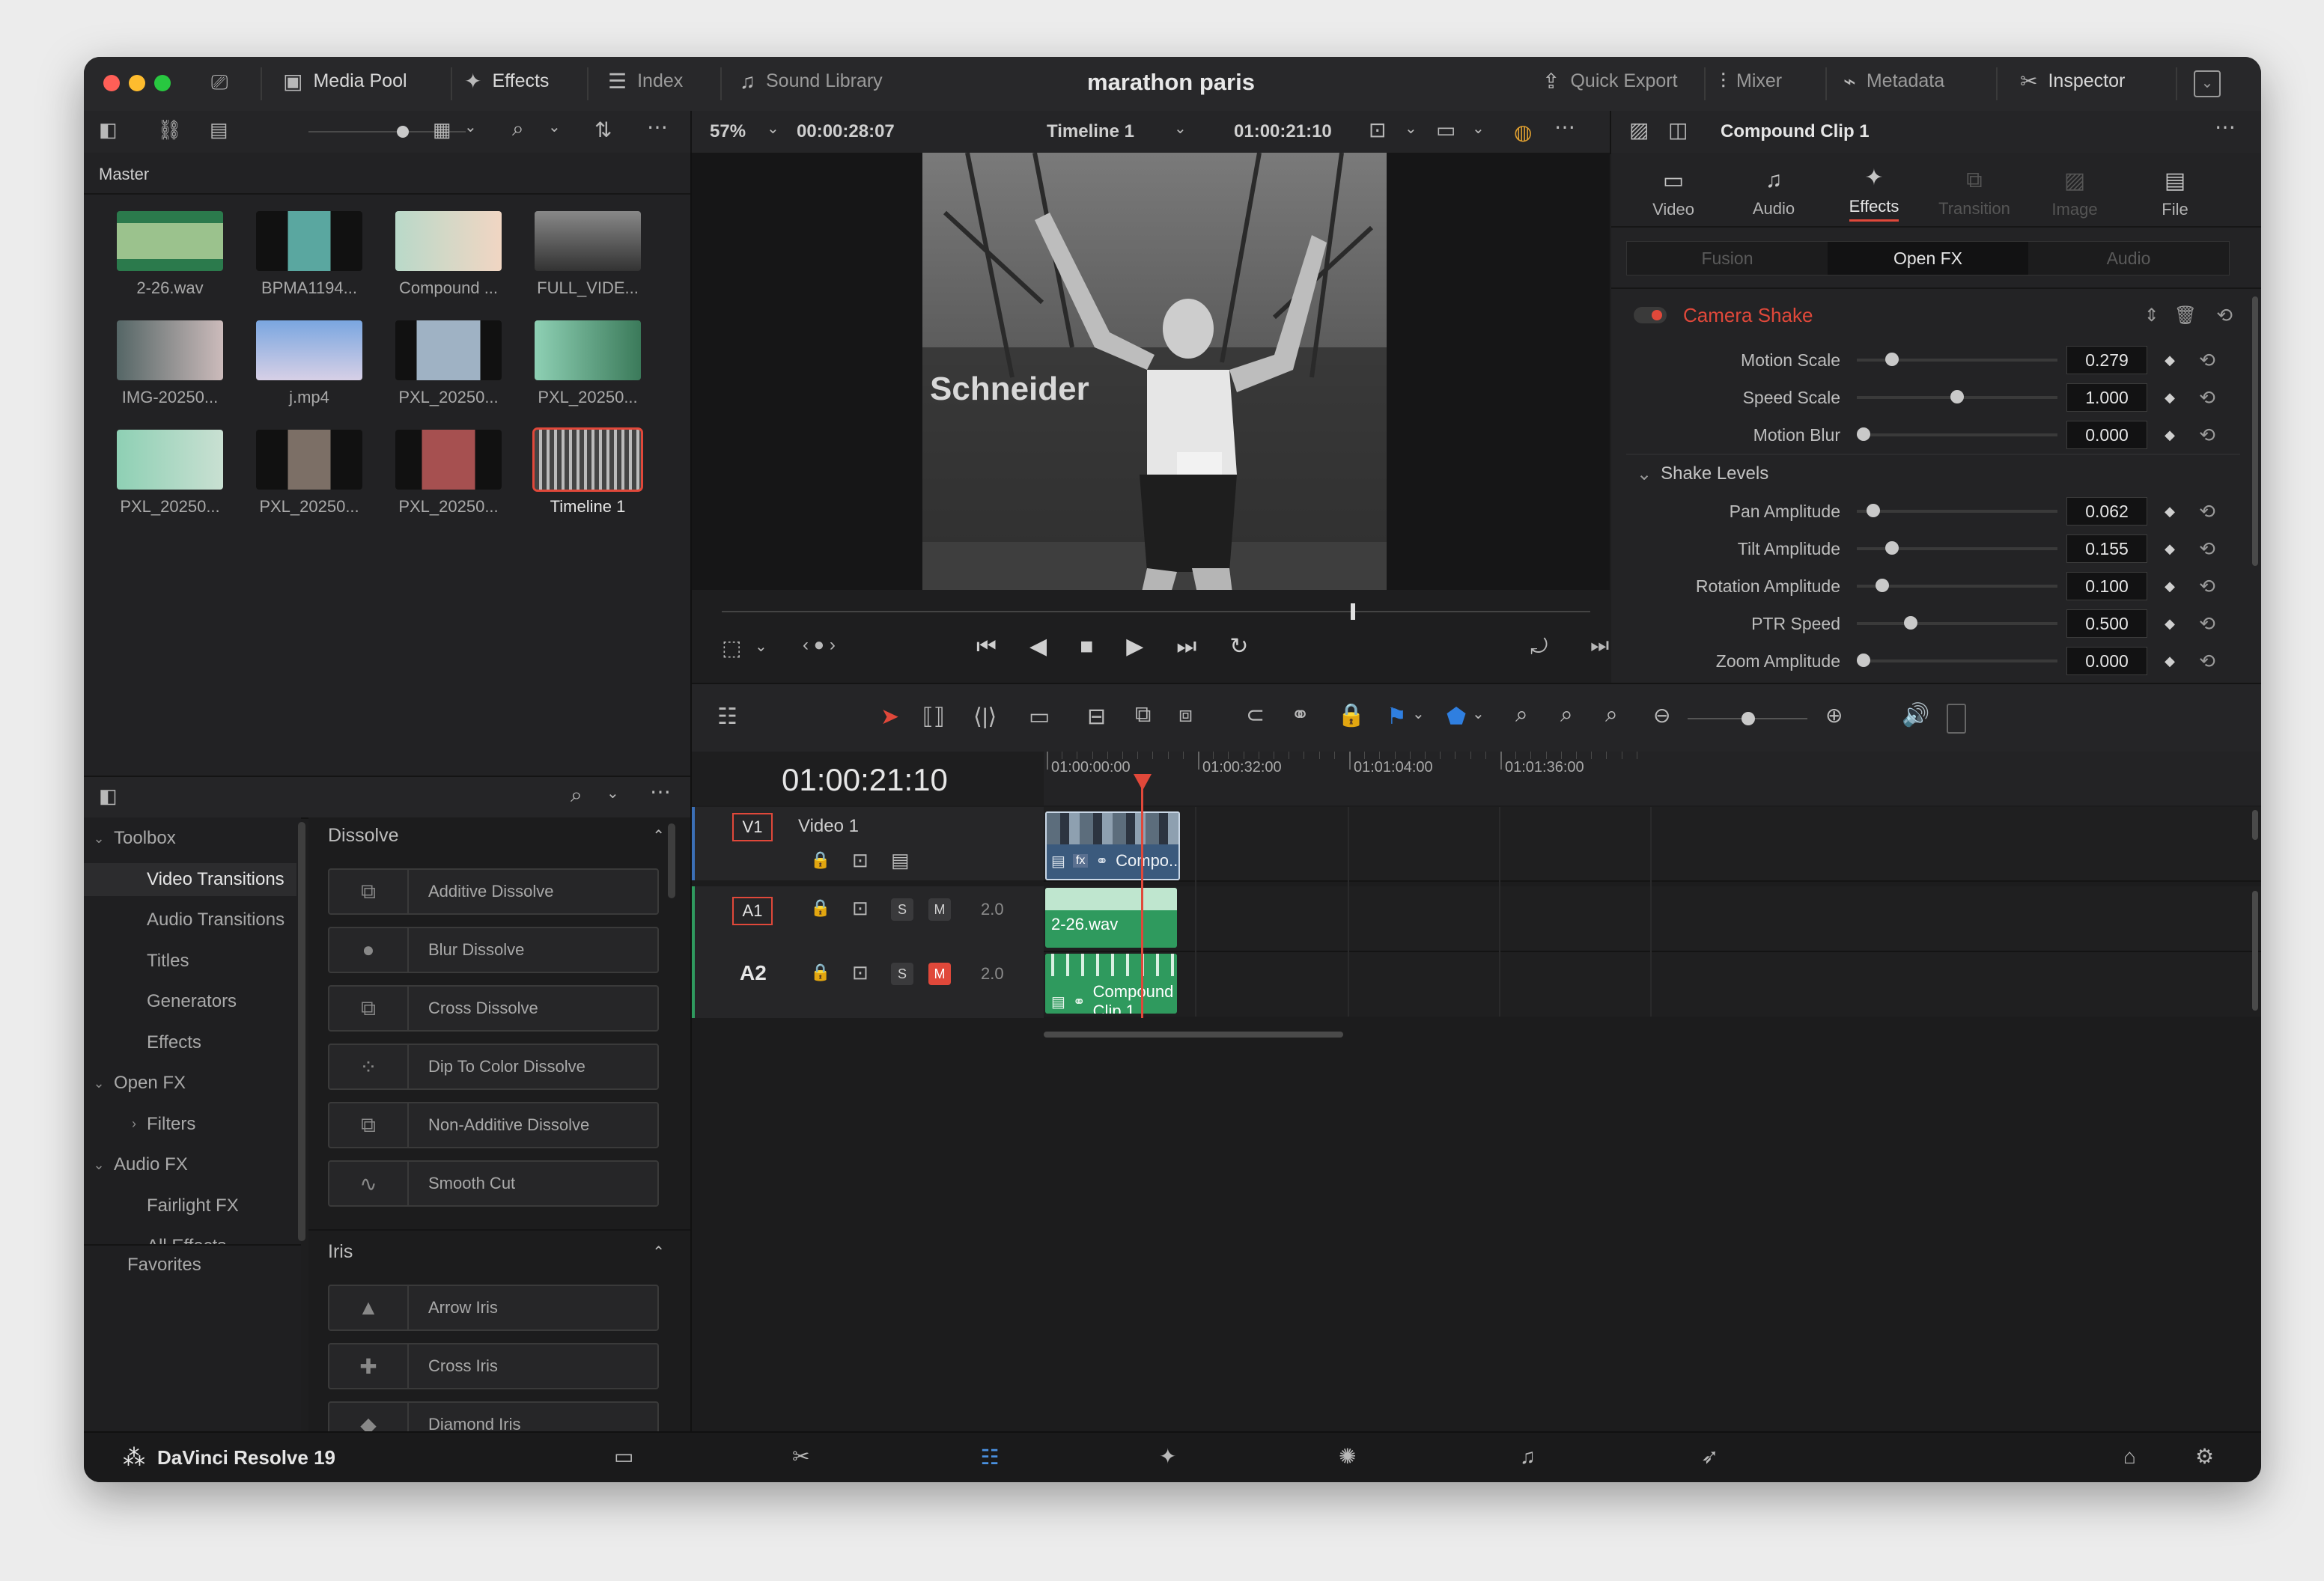  What do you see at coordinates (177, 254) in the screenshot?
I see `media-pool-clip: 2-26.wav` at bounding box center [177, 254].